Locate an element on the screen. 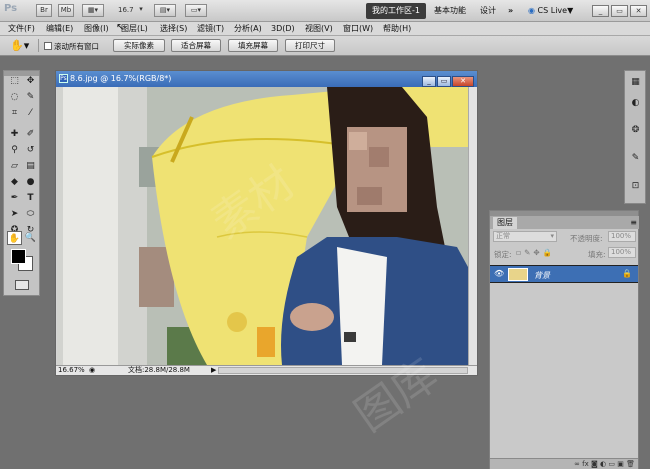 The width and height of the screenshot is (650, 469). close-icon: ✕ is located at coordinates (638, 11).